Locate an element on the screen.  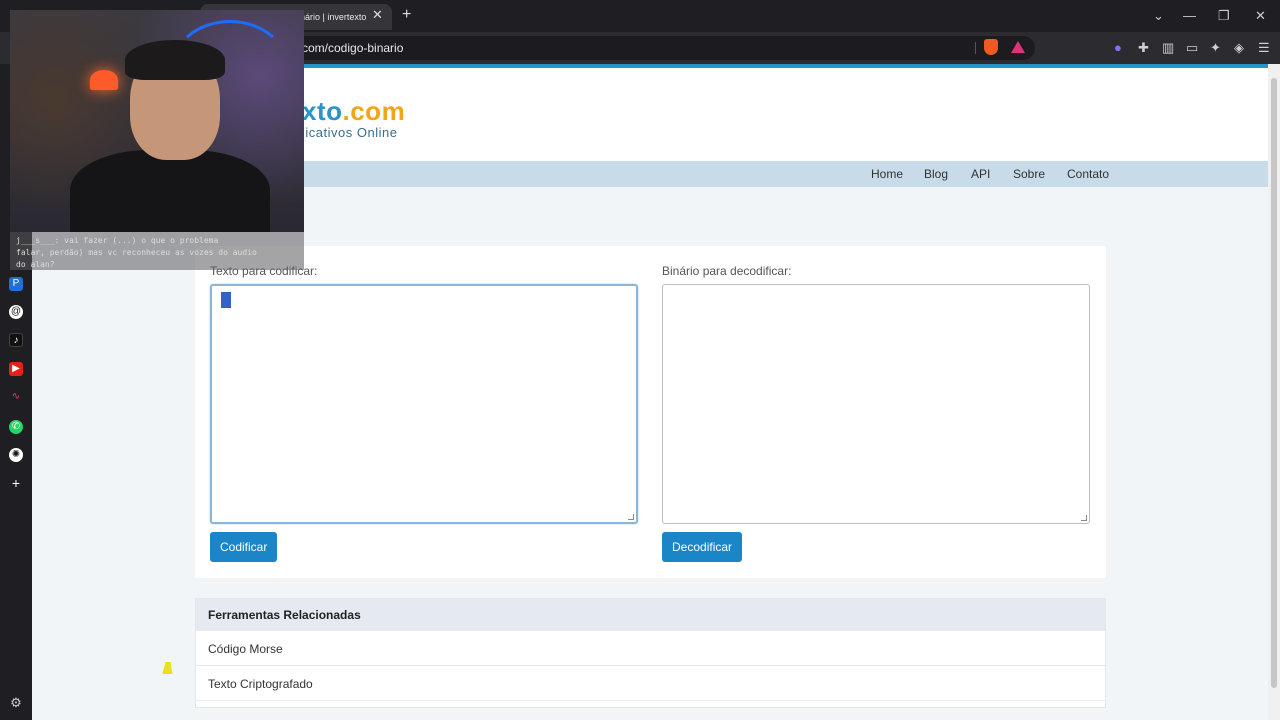
wallet-icon: ▭ is located at coordinates (1192, 48).